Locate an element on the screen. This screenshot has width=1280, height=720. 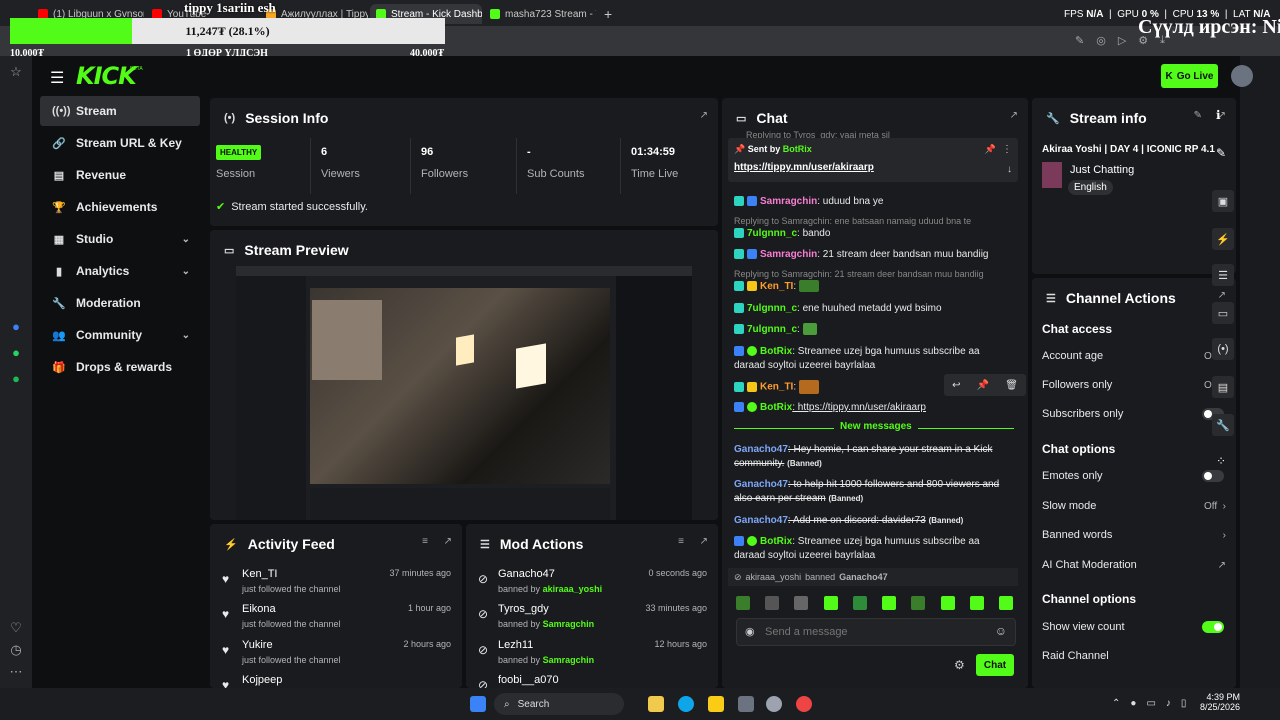
go-live-button: K Go Live is located at coordinates (1189, 76).